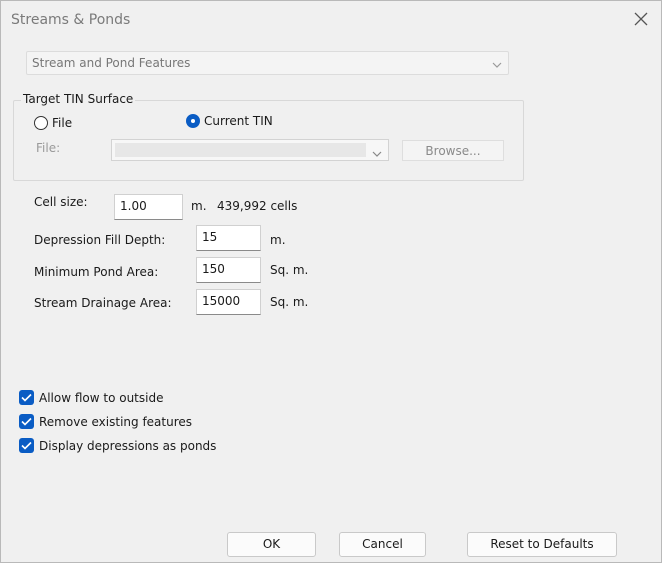 Image resolution: width=662 pixels, height=563 pixels. I want to click on cell-size-unit: m., so click(199, 206).